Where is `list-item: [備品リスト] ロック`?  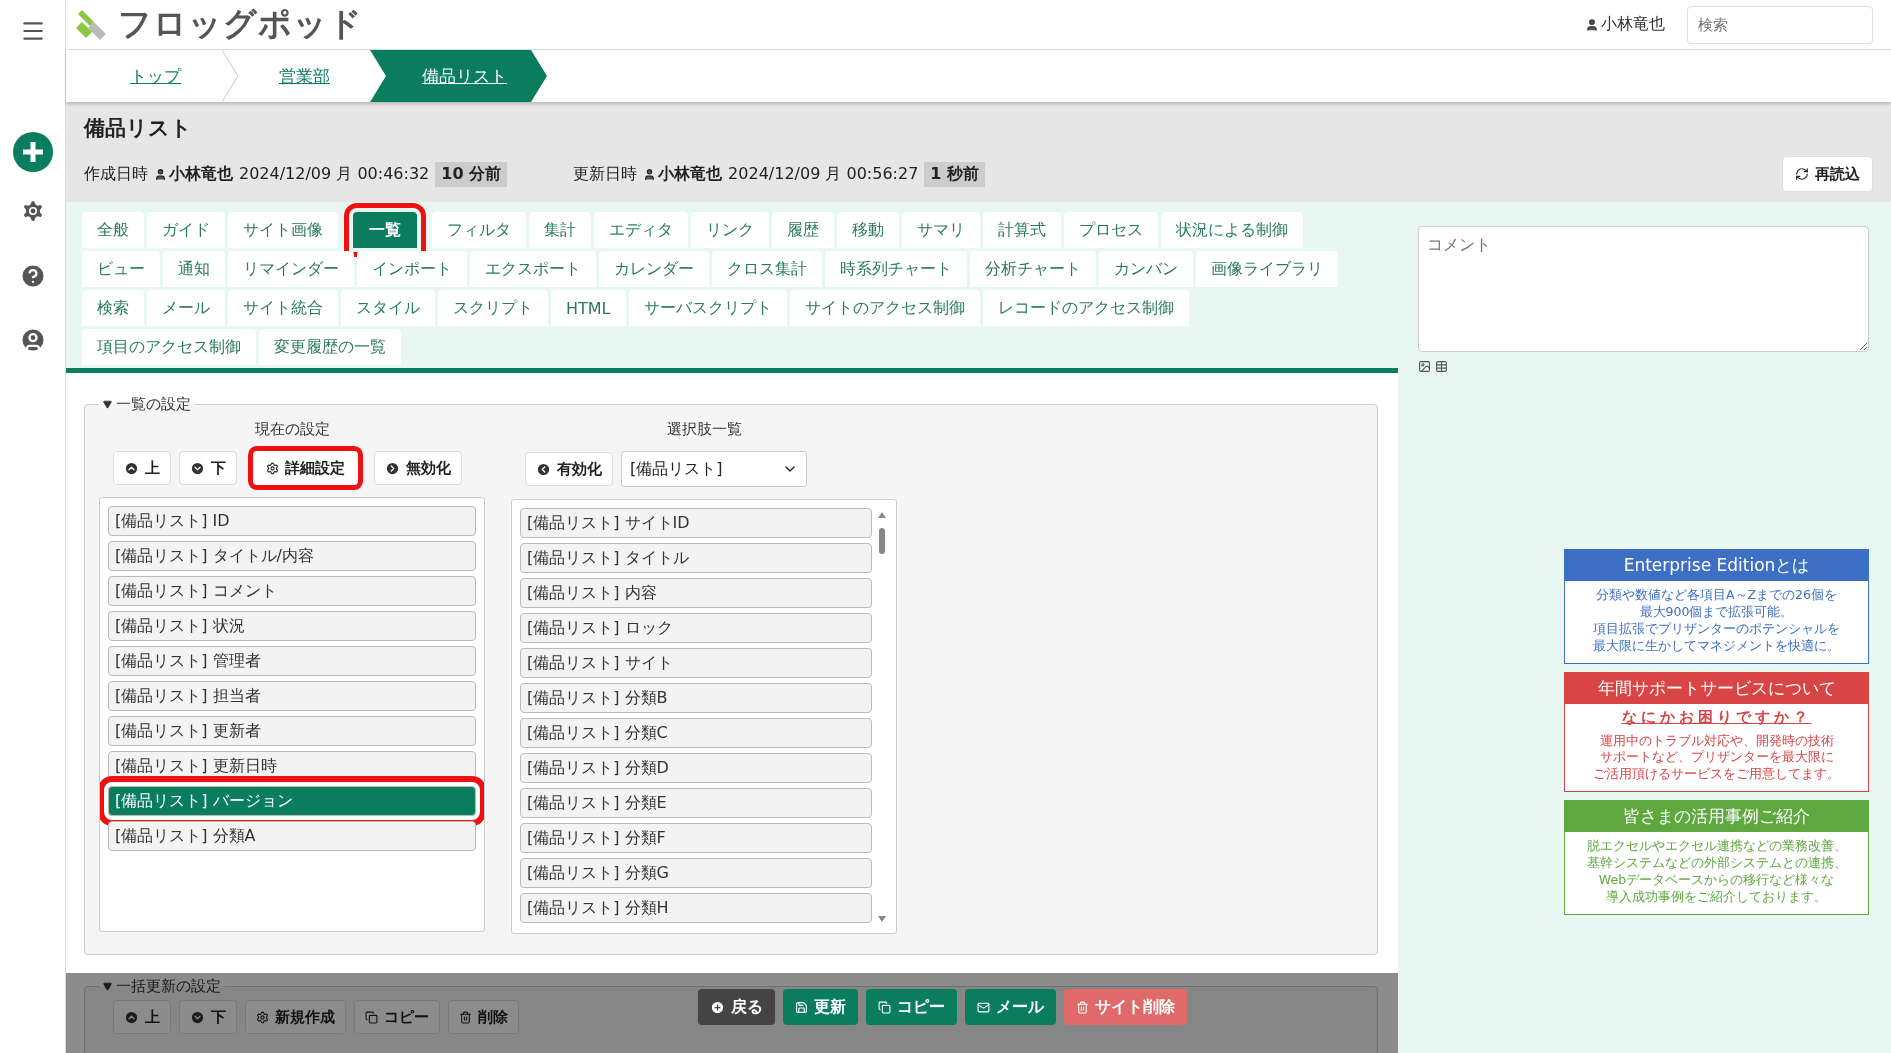
list-item: [備品リスト] ロック is located at coordinates (696, 628).